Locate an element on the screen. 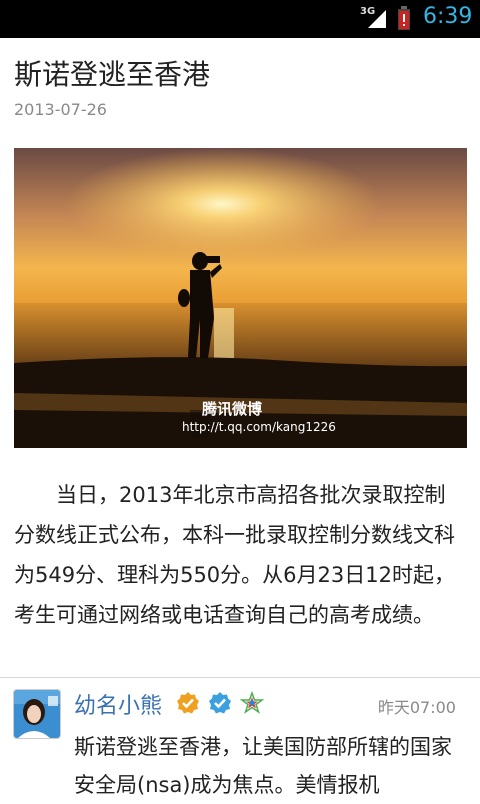 The image size is (480, 804). star-badge-icon is located at coordinates (252, 702).